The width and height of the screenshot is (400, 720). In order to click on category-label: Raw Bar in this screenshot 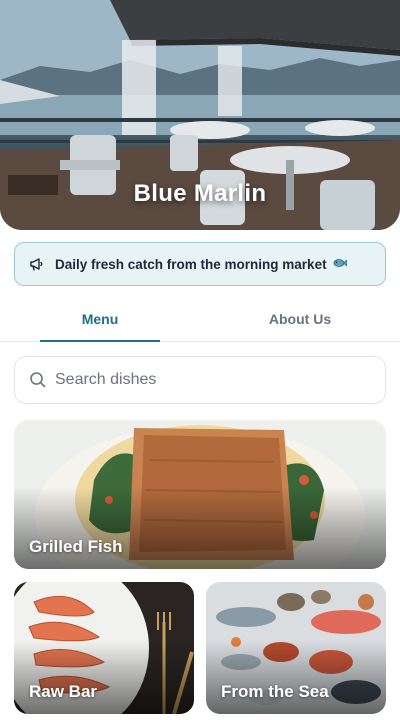, I will do `click(63, 691)`.